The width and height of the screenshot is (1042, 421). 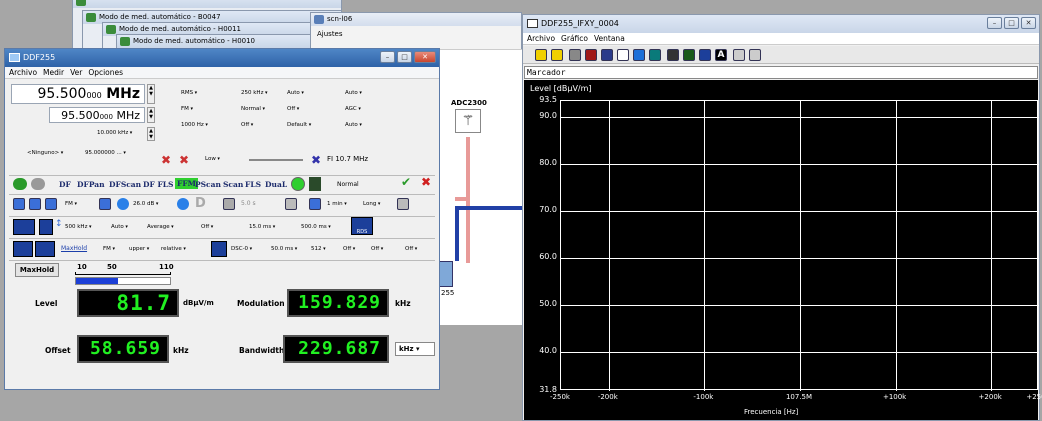 I want to click on col4-0: Auto, so click(x=353, y=93).